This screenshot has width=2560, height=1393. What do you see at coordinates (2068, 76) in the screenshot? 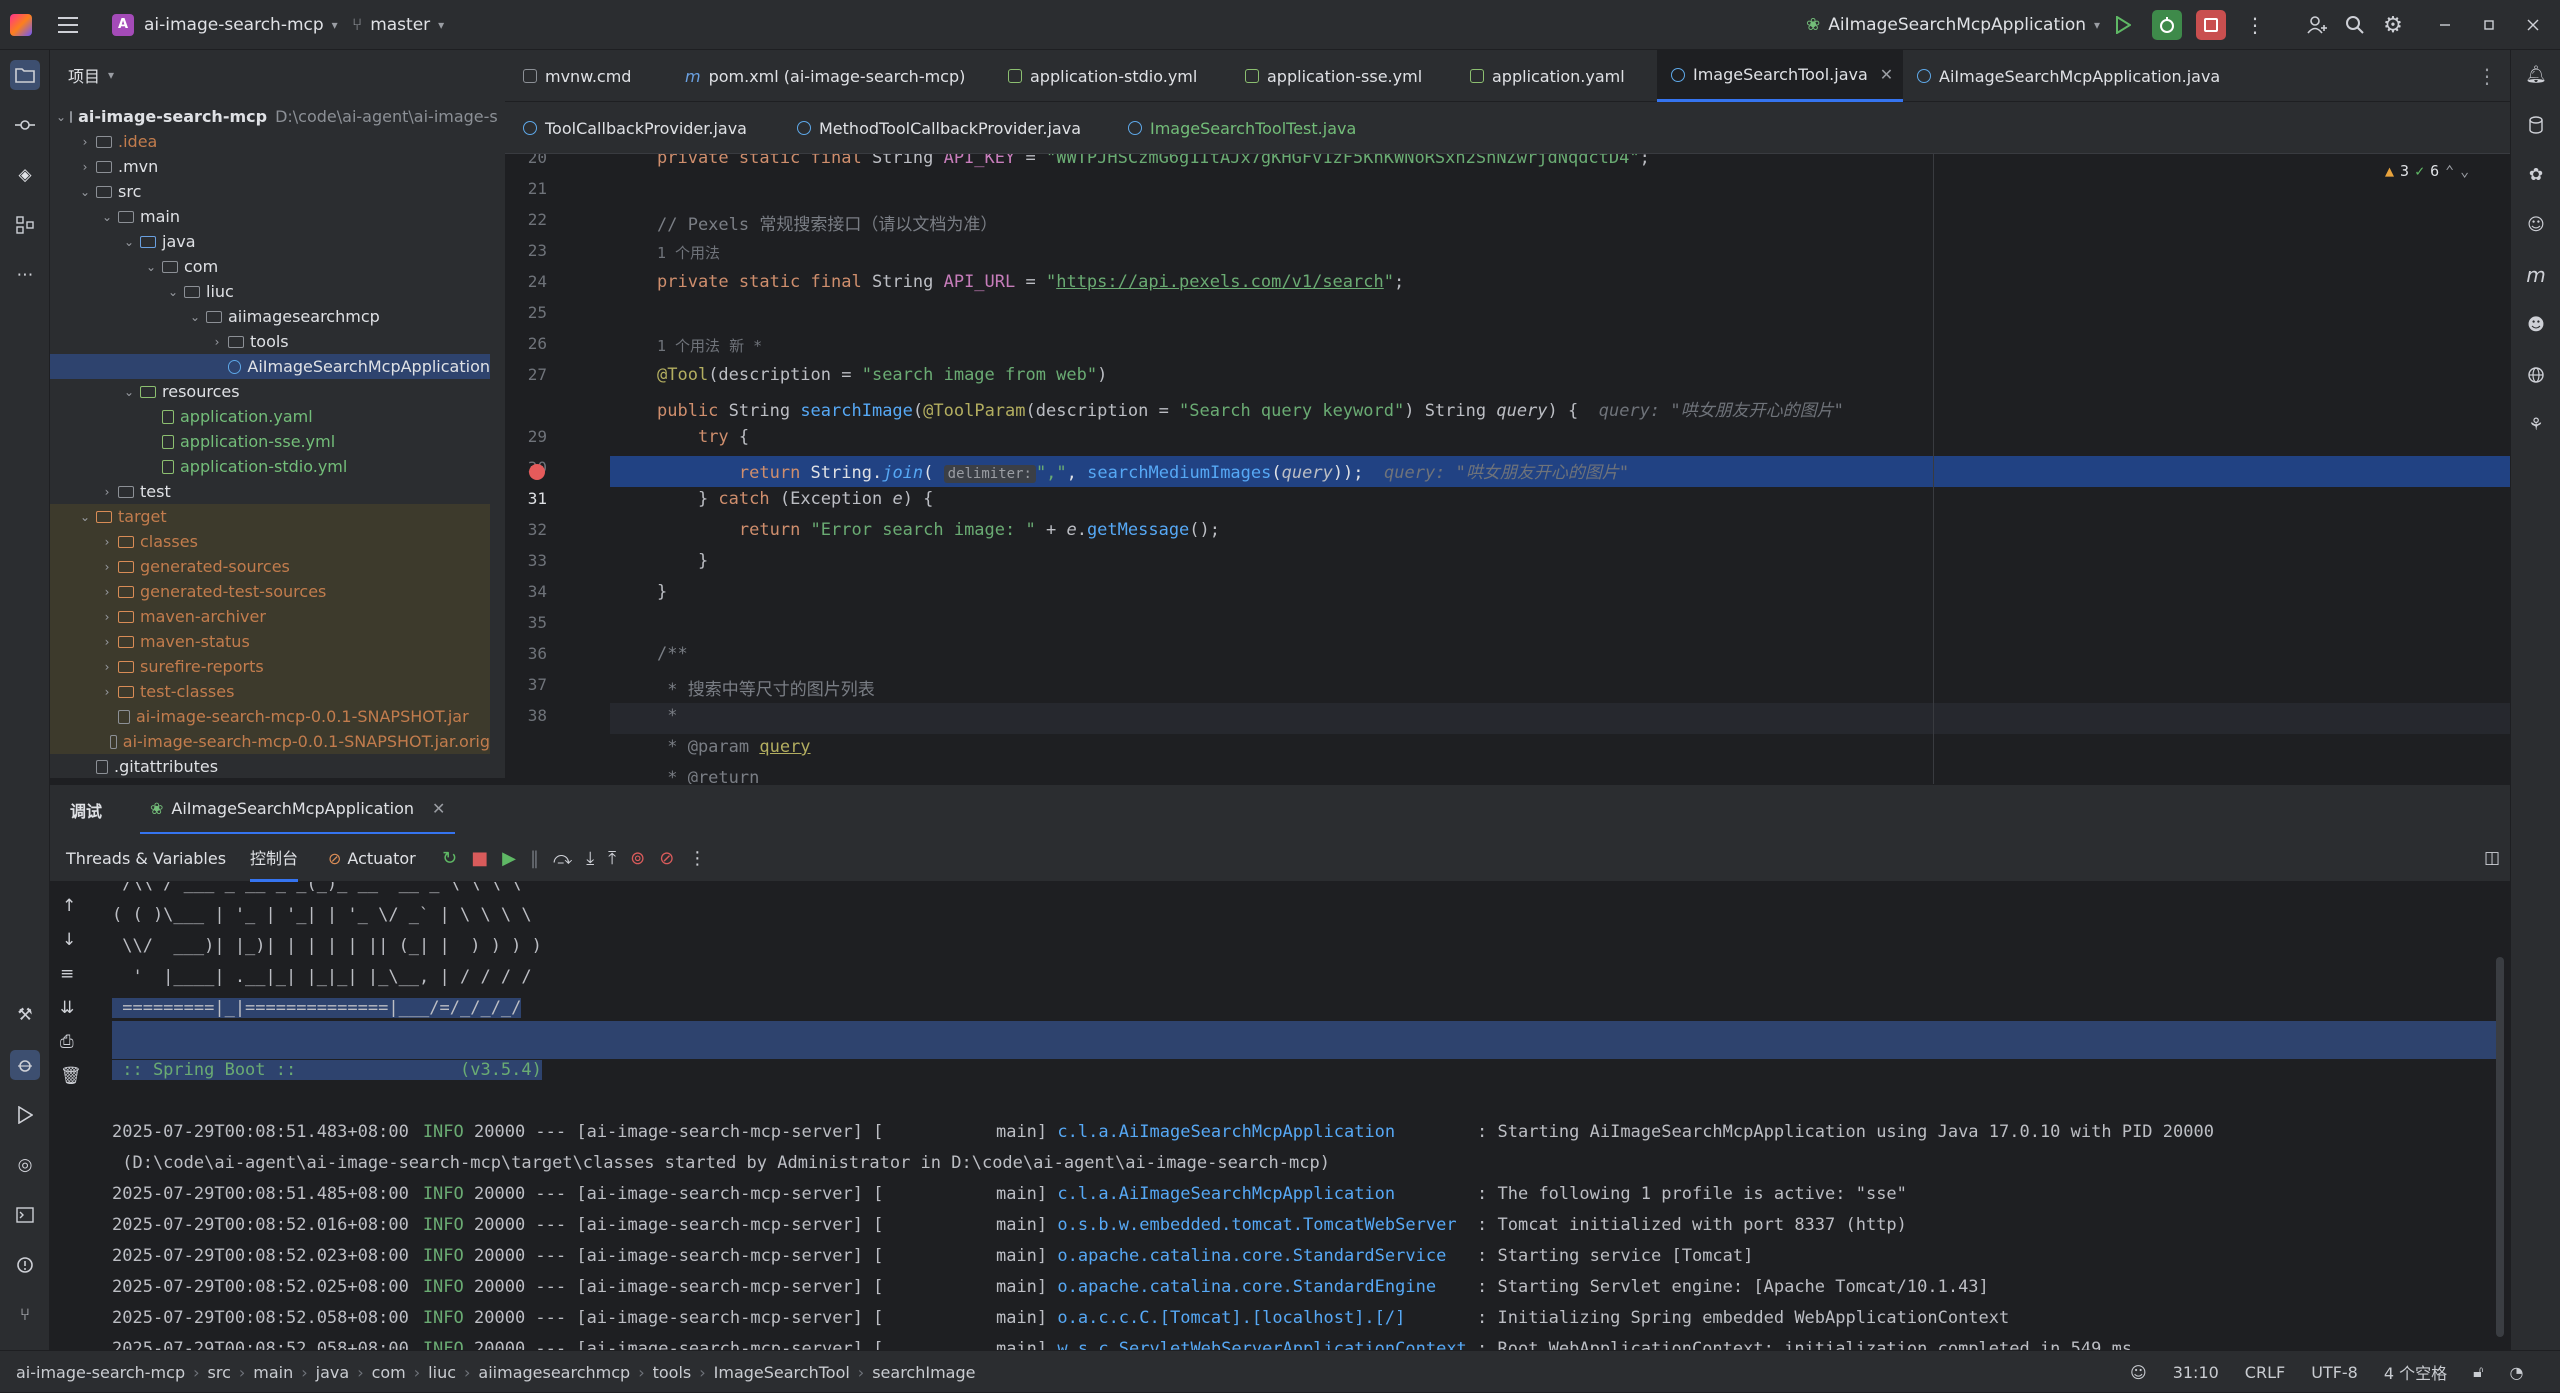
I see `tab-ai-image-search-app: AiImageSearchMcpApplication.java` at bounding box center [2068, 76].